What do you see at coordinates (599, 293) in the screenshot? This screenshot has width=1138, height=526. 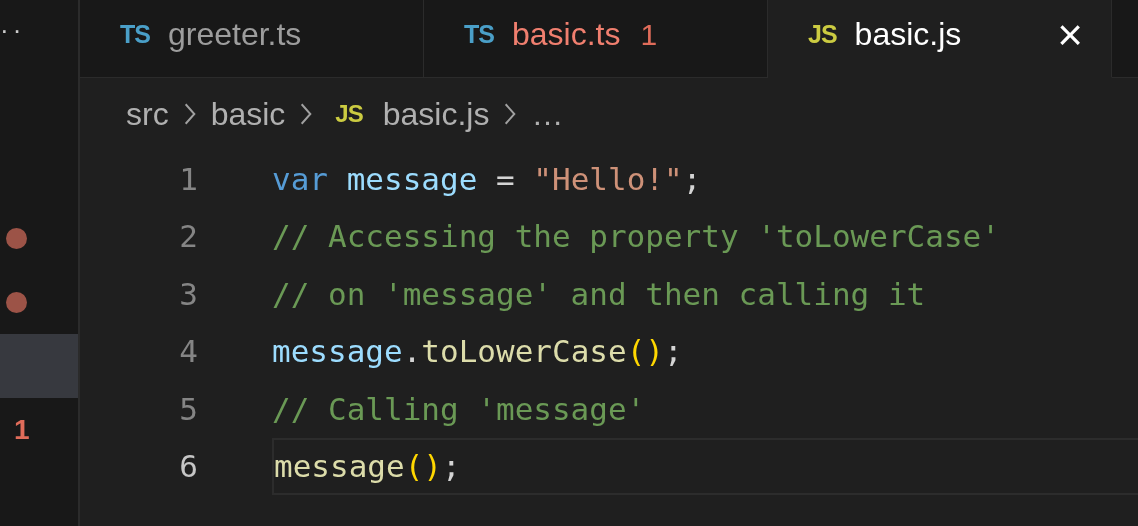 I see `code-line: // on 'message' and then calling it` at bounding box center [599, 293].